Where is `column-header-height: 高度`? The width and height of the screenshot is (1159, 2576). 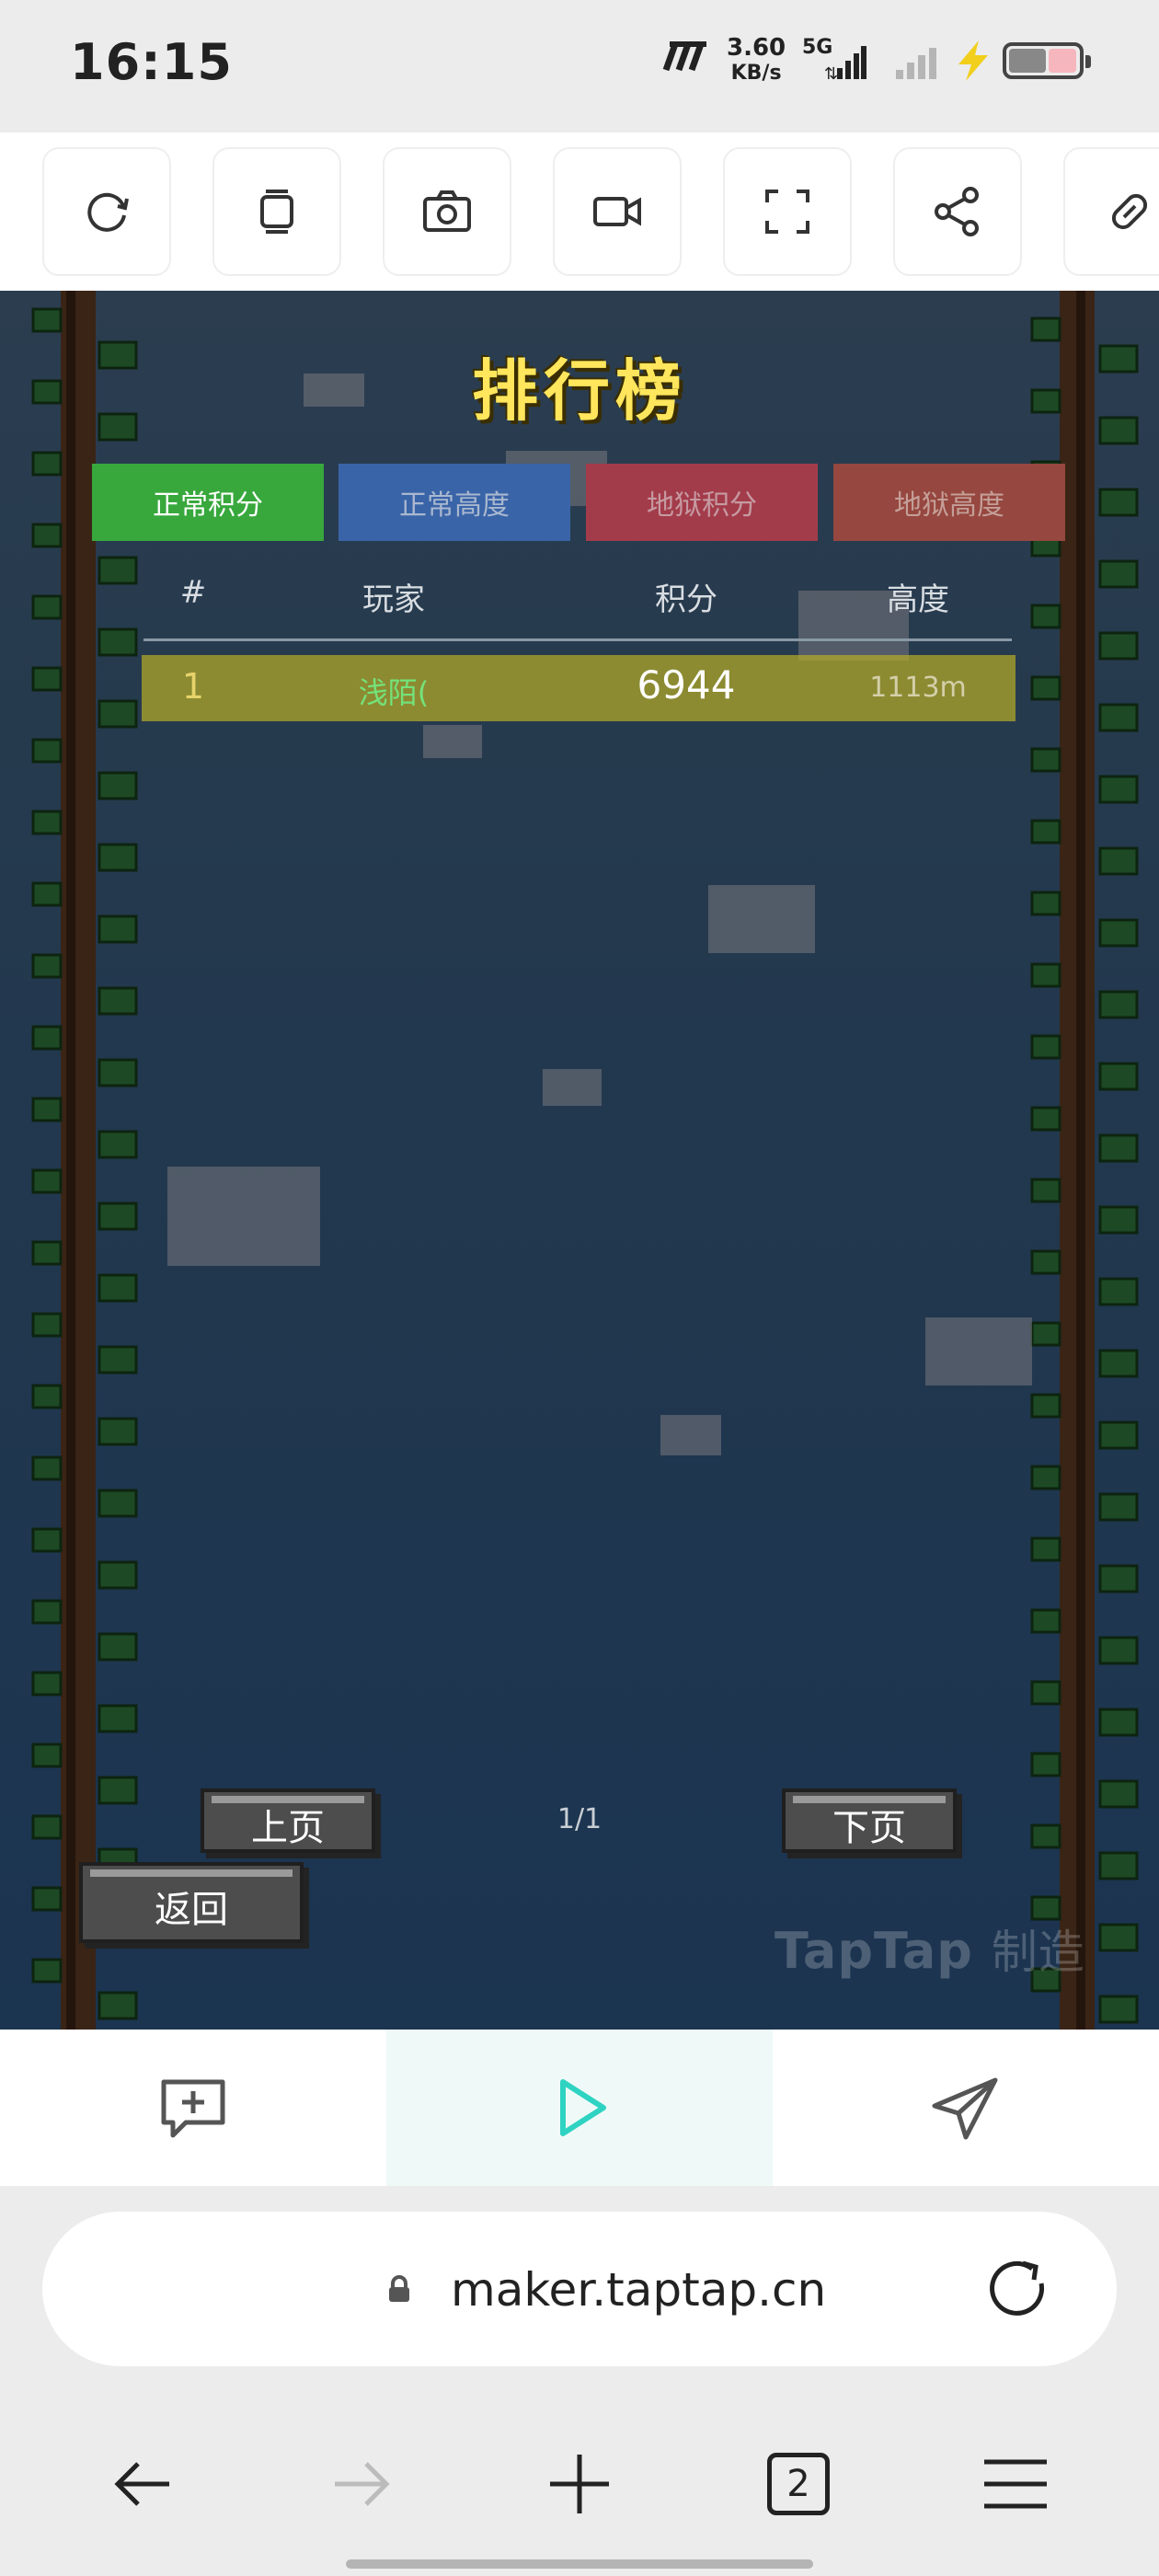
column-header-height: 高度 is located at coordinates (918, 599).